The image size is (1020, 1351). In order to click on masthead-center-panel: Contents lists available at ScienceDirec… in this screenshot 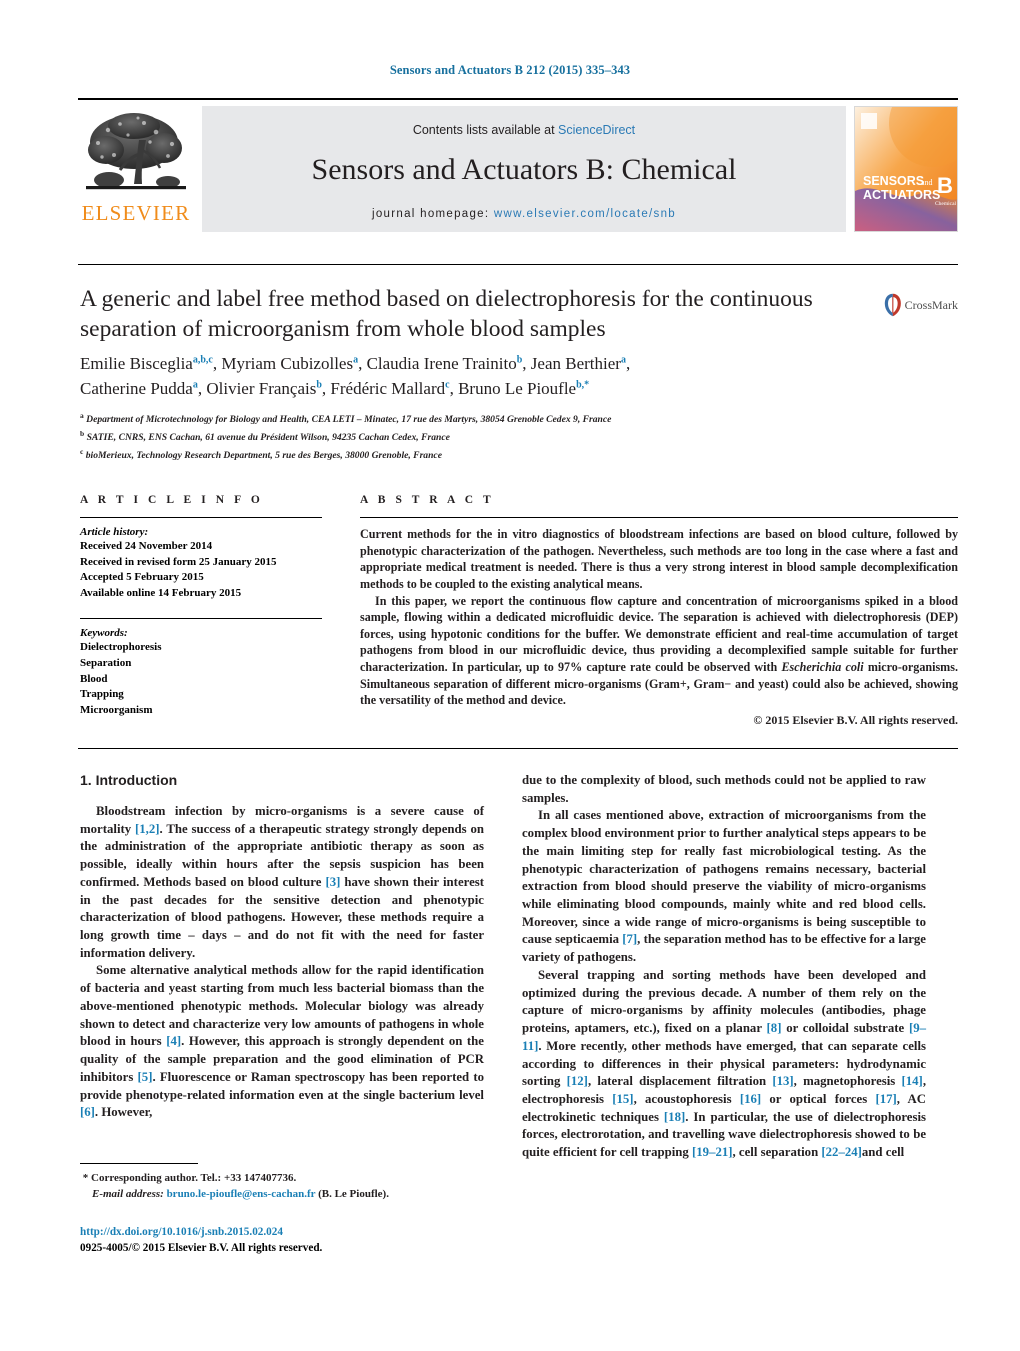, I will do `click(524, 169)`.